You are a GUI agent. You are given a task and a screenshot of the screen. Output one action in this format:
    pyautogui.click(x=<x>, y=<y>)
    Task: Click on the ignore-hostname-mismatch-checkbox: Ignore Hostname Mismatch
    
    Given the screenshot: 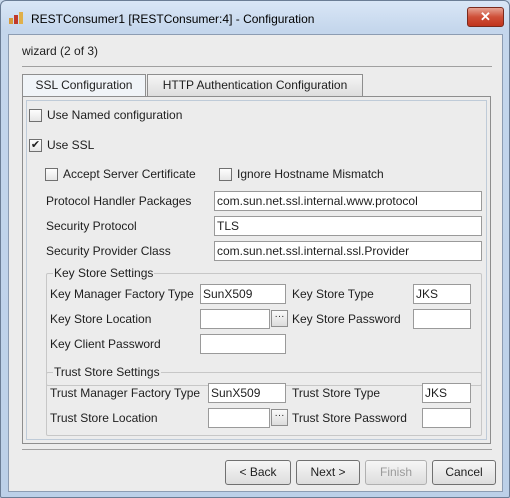 What is the action you would take?
    pyautogui.click(x=301, y=174)
    